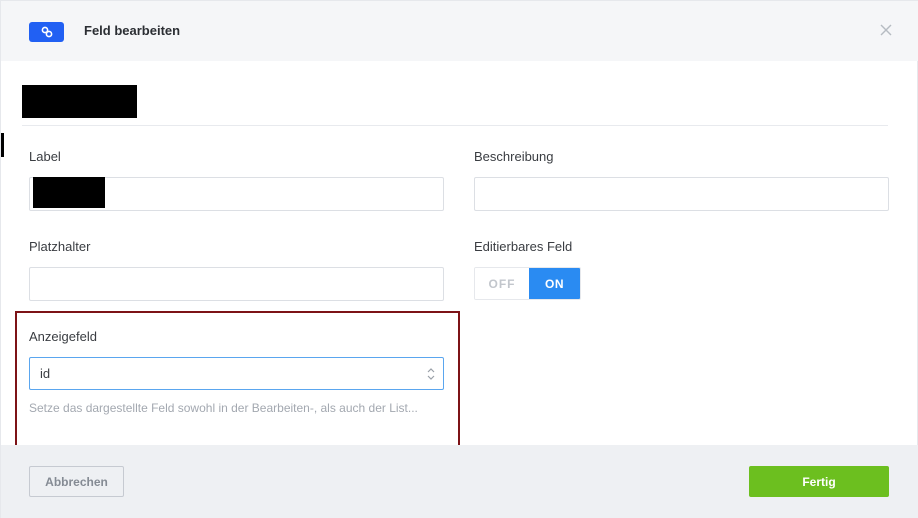 The height and width of the screenshot is (518, 918). Describe the element at coordinates (69, 192) in the screenshot. I see `redacted-label-value` at that location.